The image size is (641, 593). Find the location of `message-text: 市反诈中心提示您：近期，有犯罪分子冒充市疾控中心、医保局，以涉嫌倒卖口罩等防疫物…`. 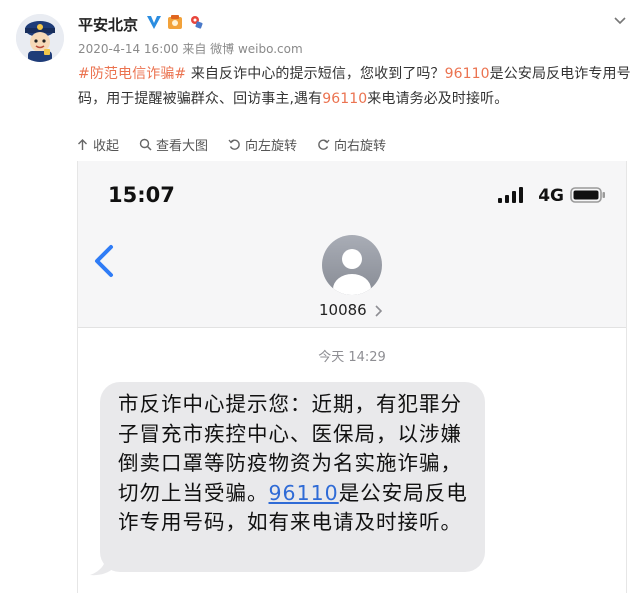

message-text: 市反诈中心提示您：近期，有犯罪分子冒充市疾控中心、医保局，以涉嫌倒卖口罩等防疫物… is located at coordinates (298, 464).